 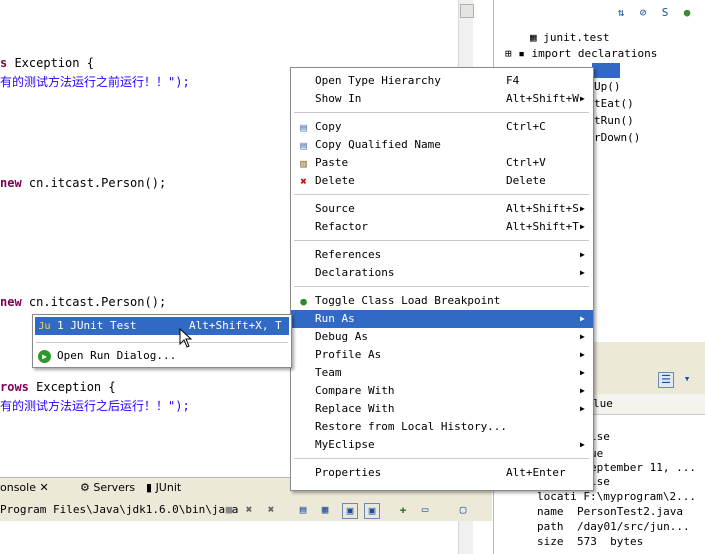 What do you see at coordinates (687, 13) in the screenshot?
I see `hide-nonpublic-icon: ●` at bounding box center [687, 13].